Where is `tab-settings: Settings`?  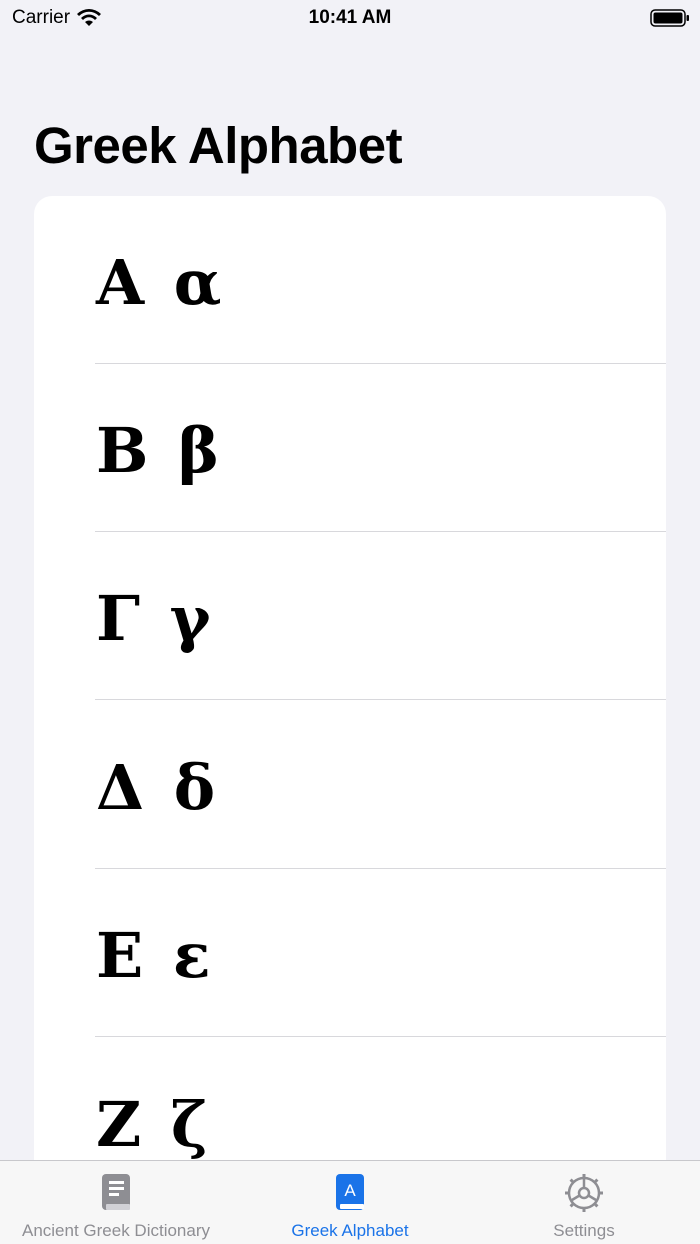
tab-settings: Settings is located at coordinates (584, 1202).